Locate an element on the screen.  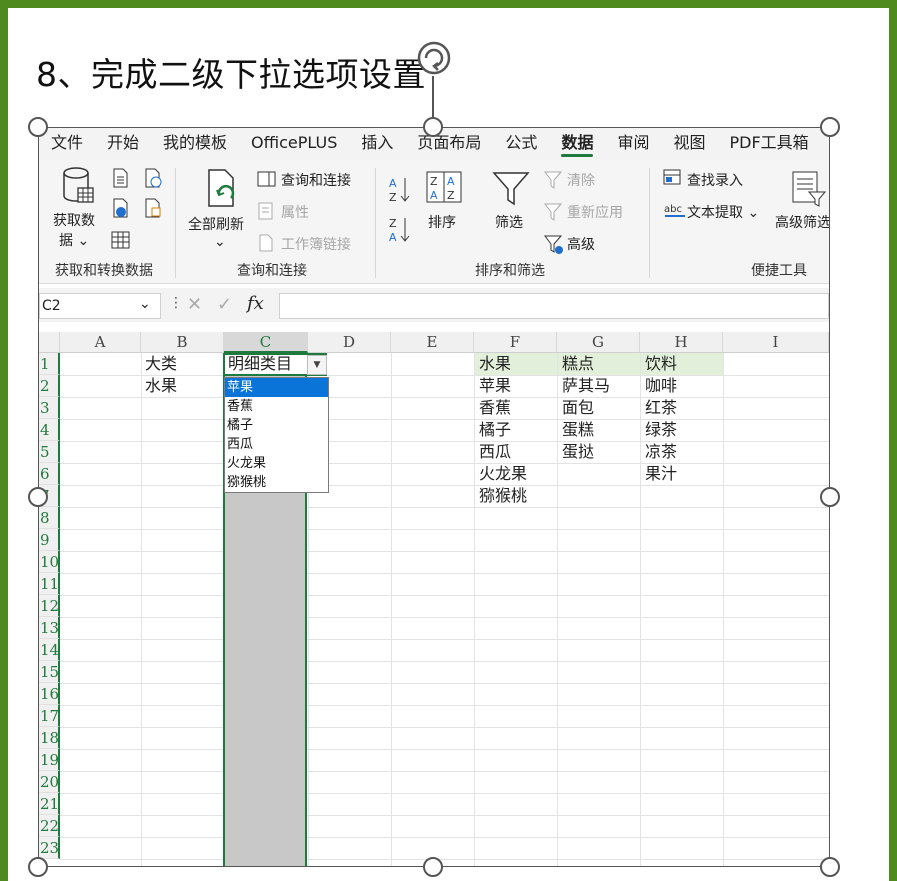
resize-handle-top-left is located at coordinates (38, 127).